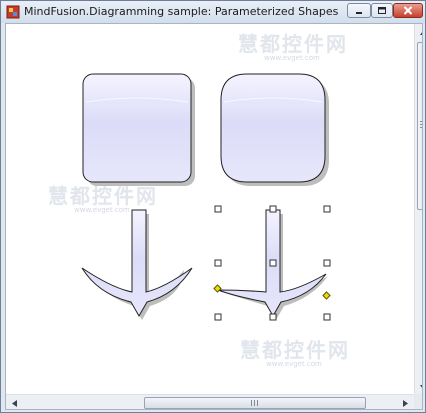  I want to click on minimize-button, so click(359, 10).